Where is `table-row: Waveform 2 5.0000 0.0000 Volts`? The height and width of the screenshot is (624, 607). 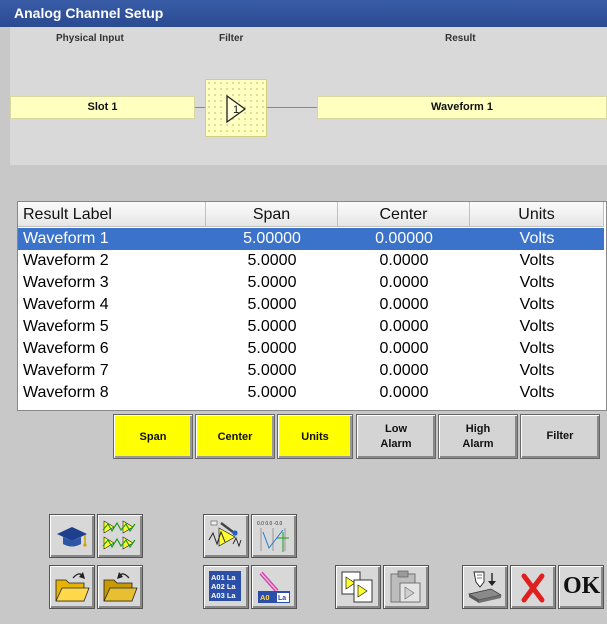
table-row: Waveform 2 5.0000 0.0000 Volts is located at coordinates (311, 261).